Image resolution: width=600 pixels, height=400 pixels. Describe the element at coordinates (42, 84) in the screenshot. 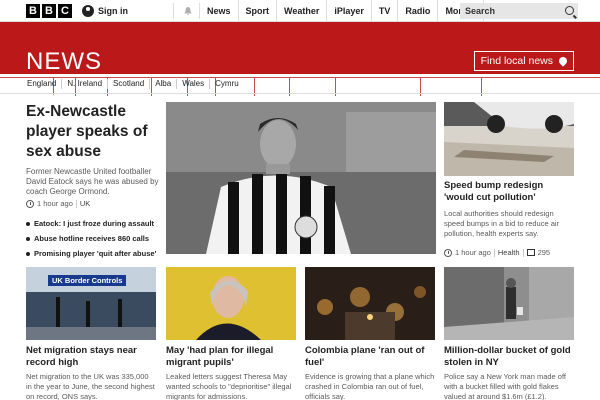

I see `subnav-england: England` at that location.